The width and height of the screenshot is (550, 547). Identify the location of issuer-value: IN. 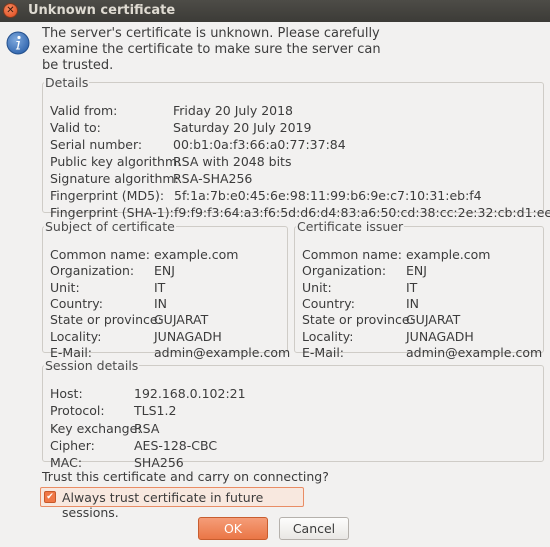
(413, 303).